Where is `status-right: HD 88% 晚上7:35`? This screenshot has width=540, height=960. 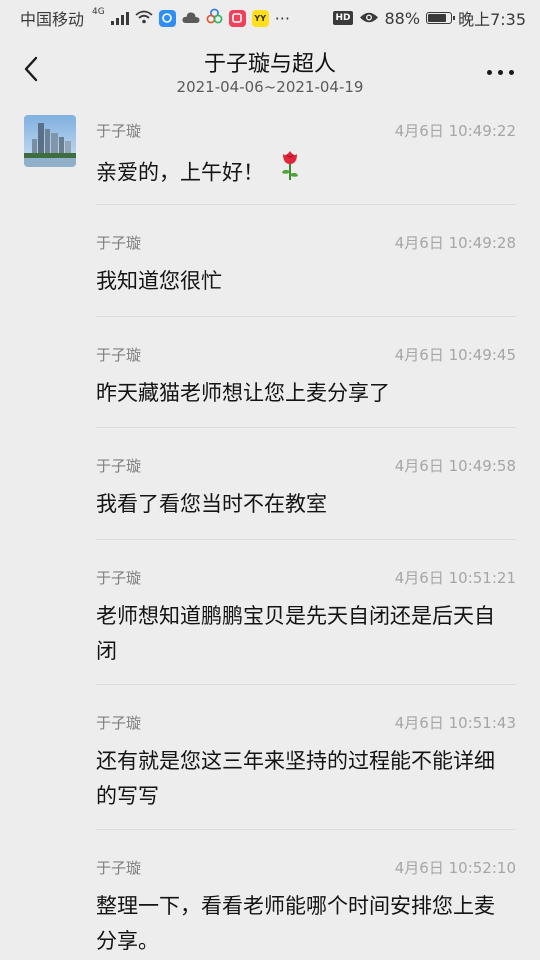 status-right: HD 88% 晚上7:35 is located at coordinates (429, 18).